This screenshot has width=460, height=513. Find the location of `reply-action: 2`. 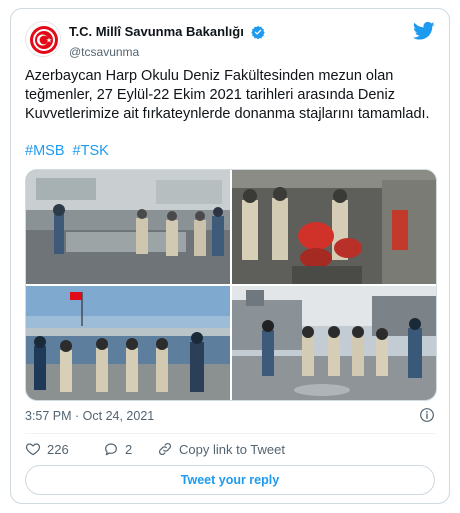

reply-action: 2 is located at coordinates (117, 449).